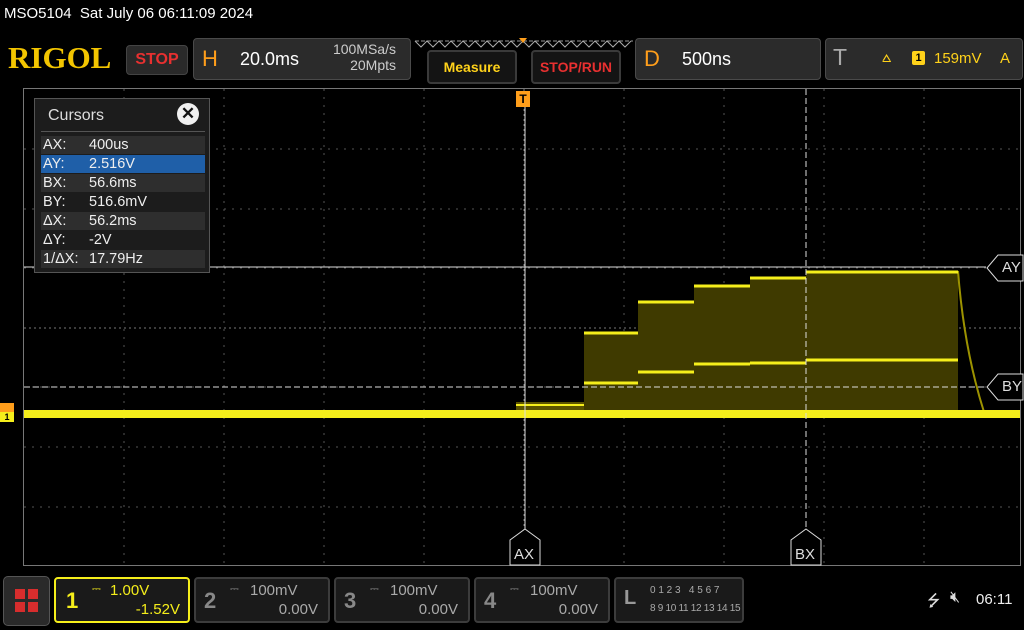 Image resolution: width=1024 pixels, height=630 pixels. Describe the element at coordinates (123, 145) in the screenshot. I see `cursor-row-ax: AX: 400us` at that location.